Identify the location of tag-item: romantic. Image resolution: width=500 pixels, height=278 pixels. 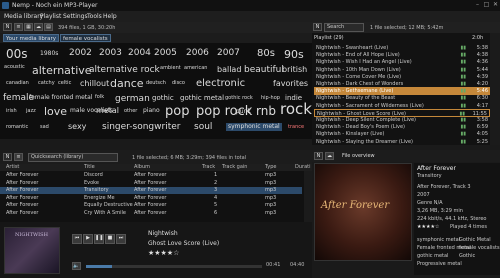
(17, 127).